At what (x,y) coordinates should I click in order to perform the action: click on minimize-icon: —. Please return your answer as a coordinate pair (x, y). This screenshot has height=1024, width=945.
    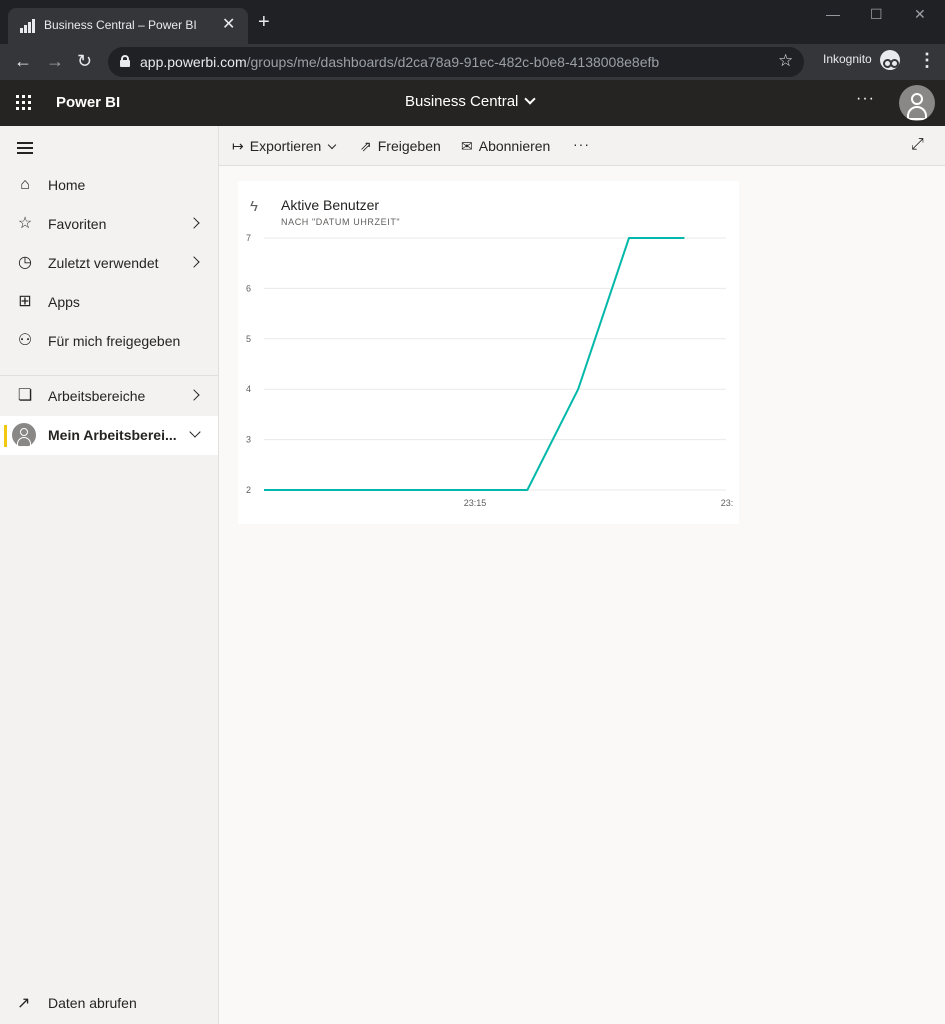
    Looking at the image, I should click on (833, 14).